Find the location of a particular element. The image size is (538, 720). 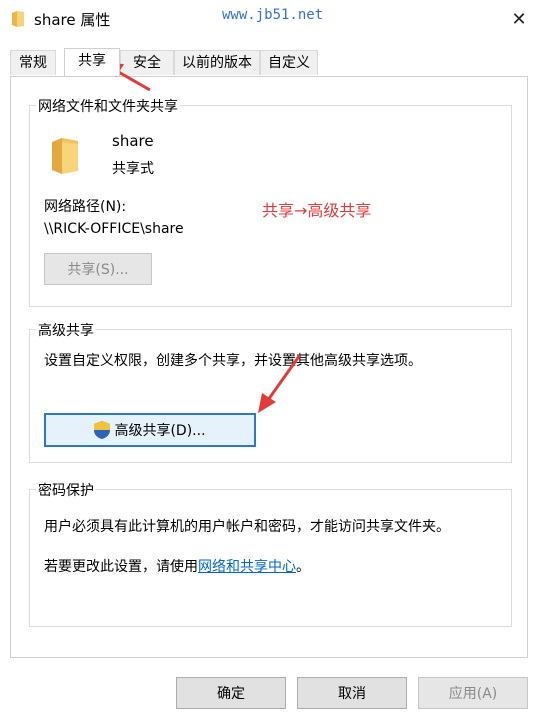

network-path-label: 网络路径(N): is located at coordinates (85, 207).